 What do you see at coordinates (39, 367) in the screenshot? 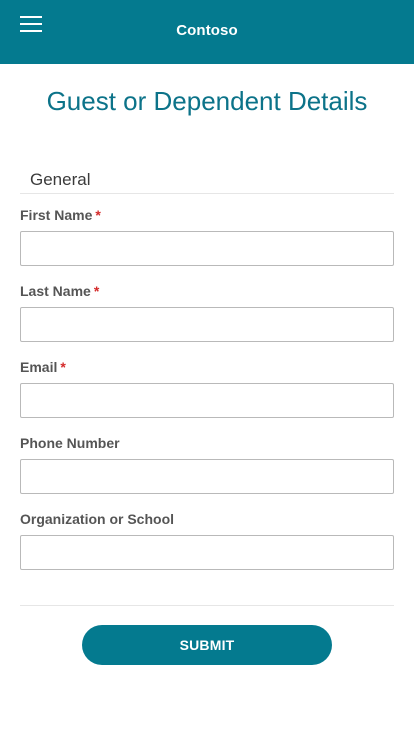
I see `email-label-text: Email` at bounding box center [39, 367].